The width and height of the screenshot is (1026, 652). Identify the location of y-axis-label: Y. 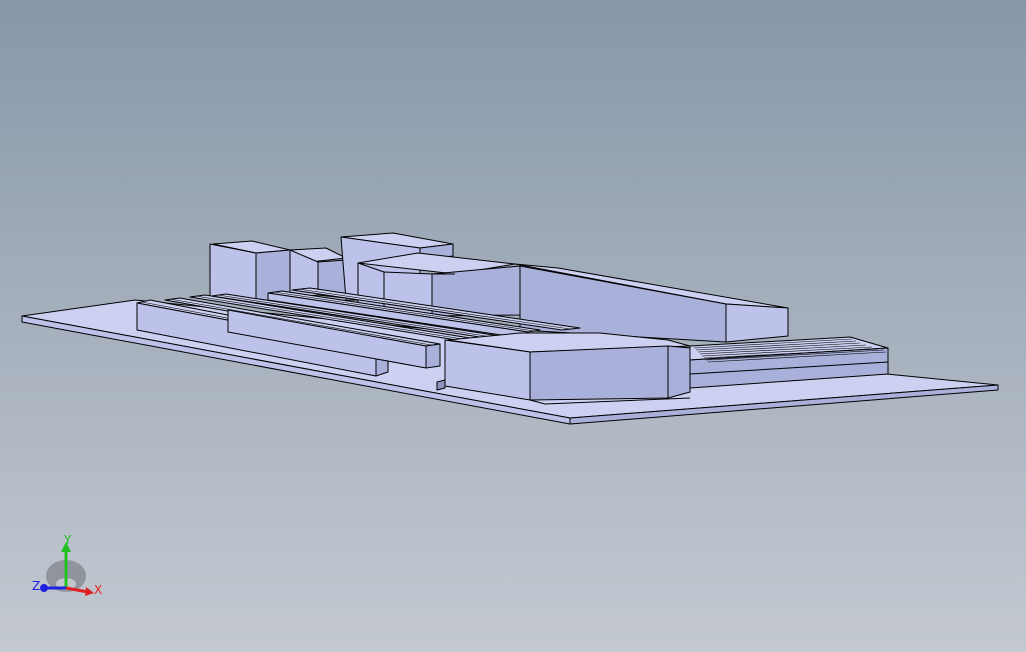
(67, 540).